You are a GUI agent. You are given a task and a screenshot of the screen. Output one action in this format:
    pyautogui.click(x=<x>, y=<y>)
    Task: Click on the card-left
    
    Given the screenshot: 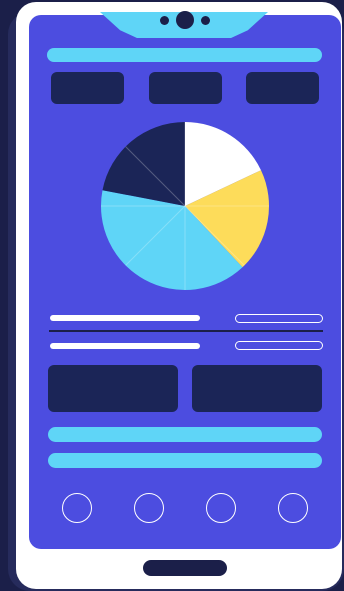 What is the action you would take?
    pyautogui.click(x=113, y=388)
    